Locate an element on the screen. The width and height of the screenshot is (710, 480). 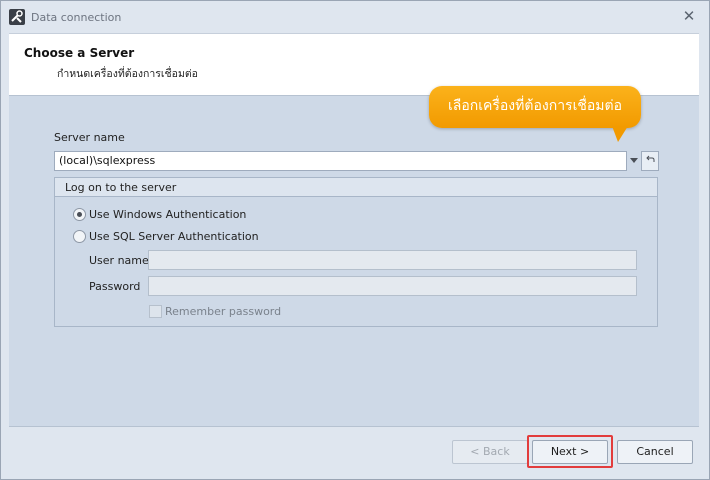
window-title: Data connection is located at coordinates (76, 17).